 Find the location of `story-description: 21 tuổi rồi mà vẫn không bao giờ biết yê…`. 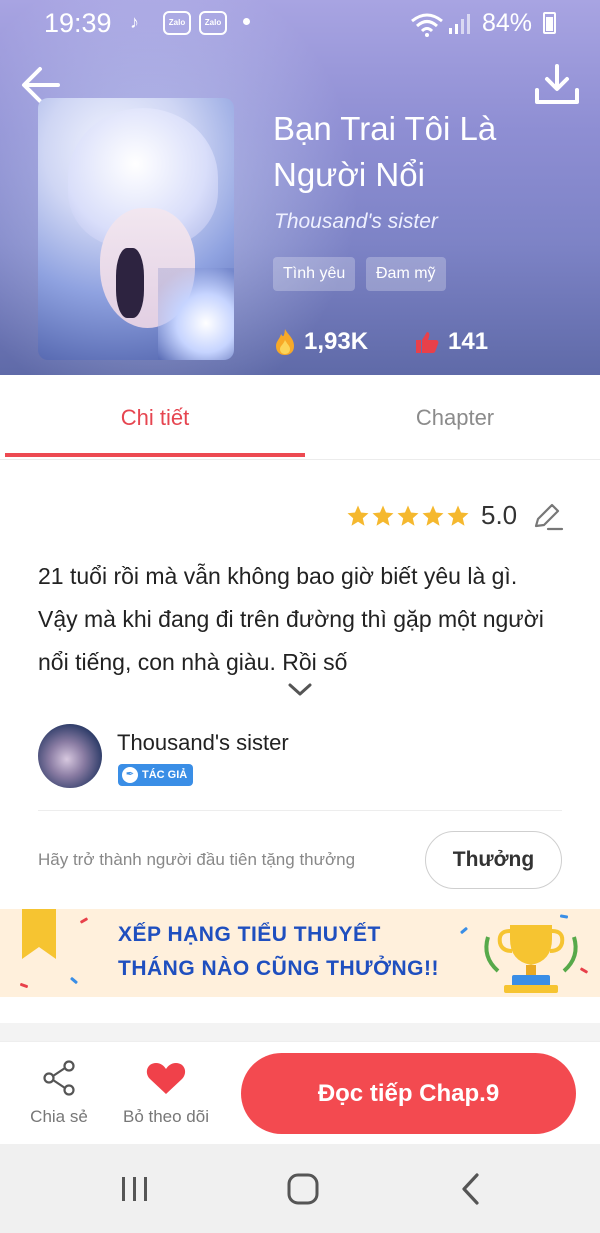

story-description: 21 tuổi rồi mà vẫn không bao giờ biết yê… is located at coordinates (291, 619).